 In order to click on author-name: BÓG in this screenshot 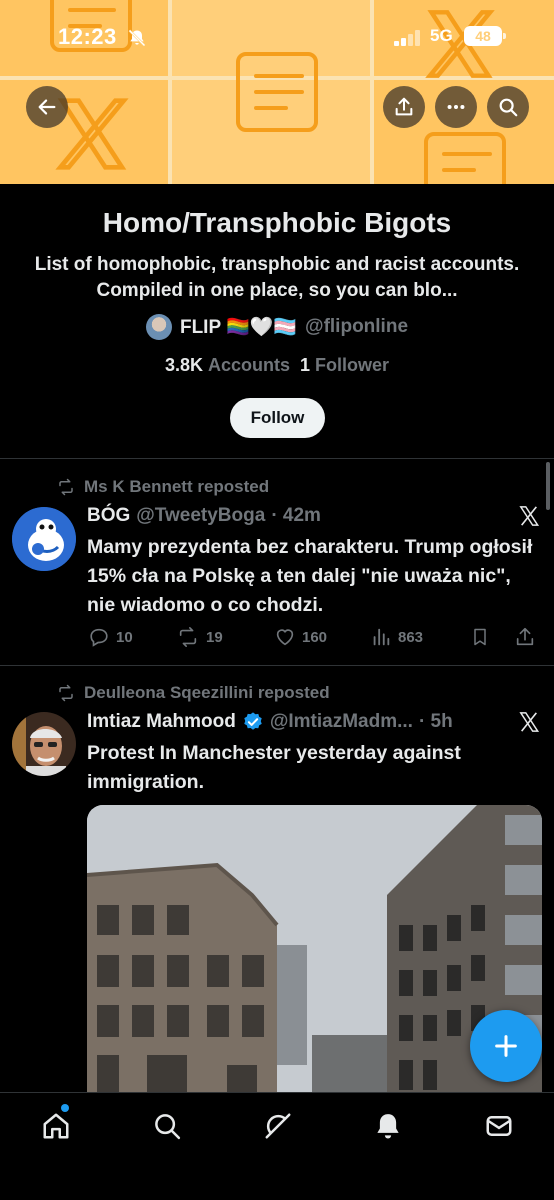, I will do `click(108, 516)`.